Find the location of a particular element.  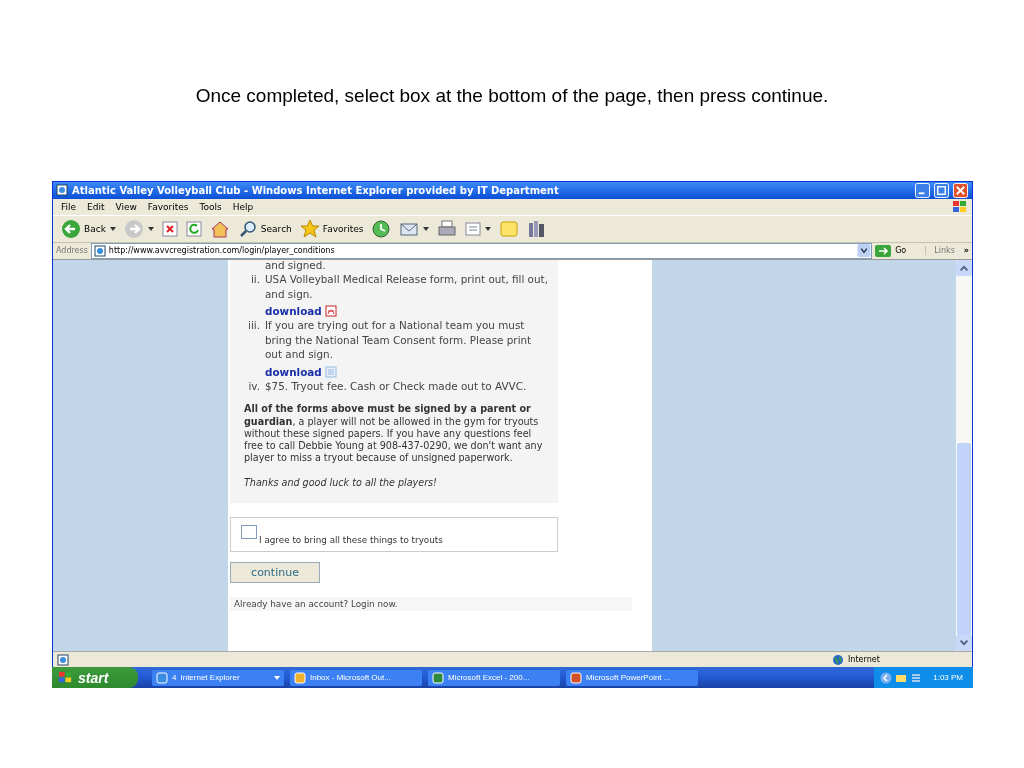

close-button is located at coordinates (960, 190).